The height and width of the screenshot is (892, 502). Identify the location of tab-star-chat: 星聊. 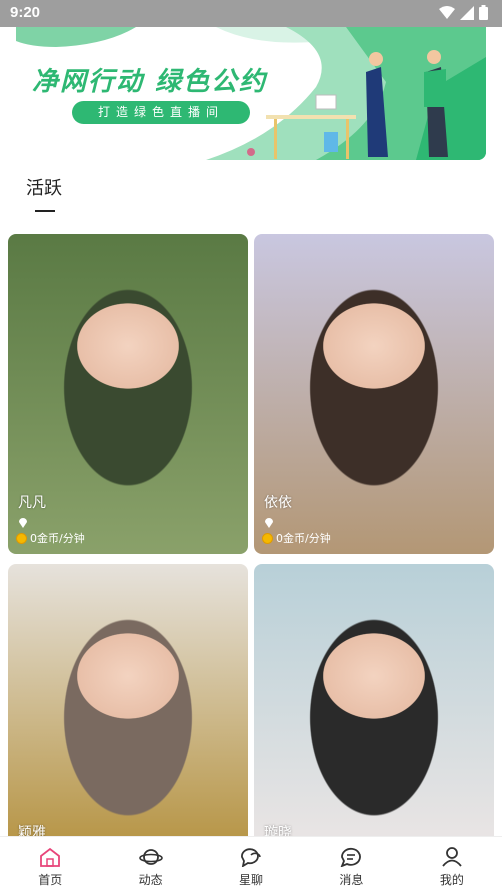
(251, 864).